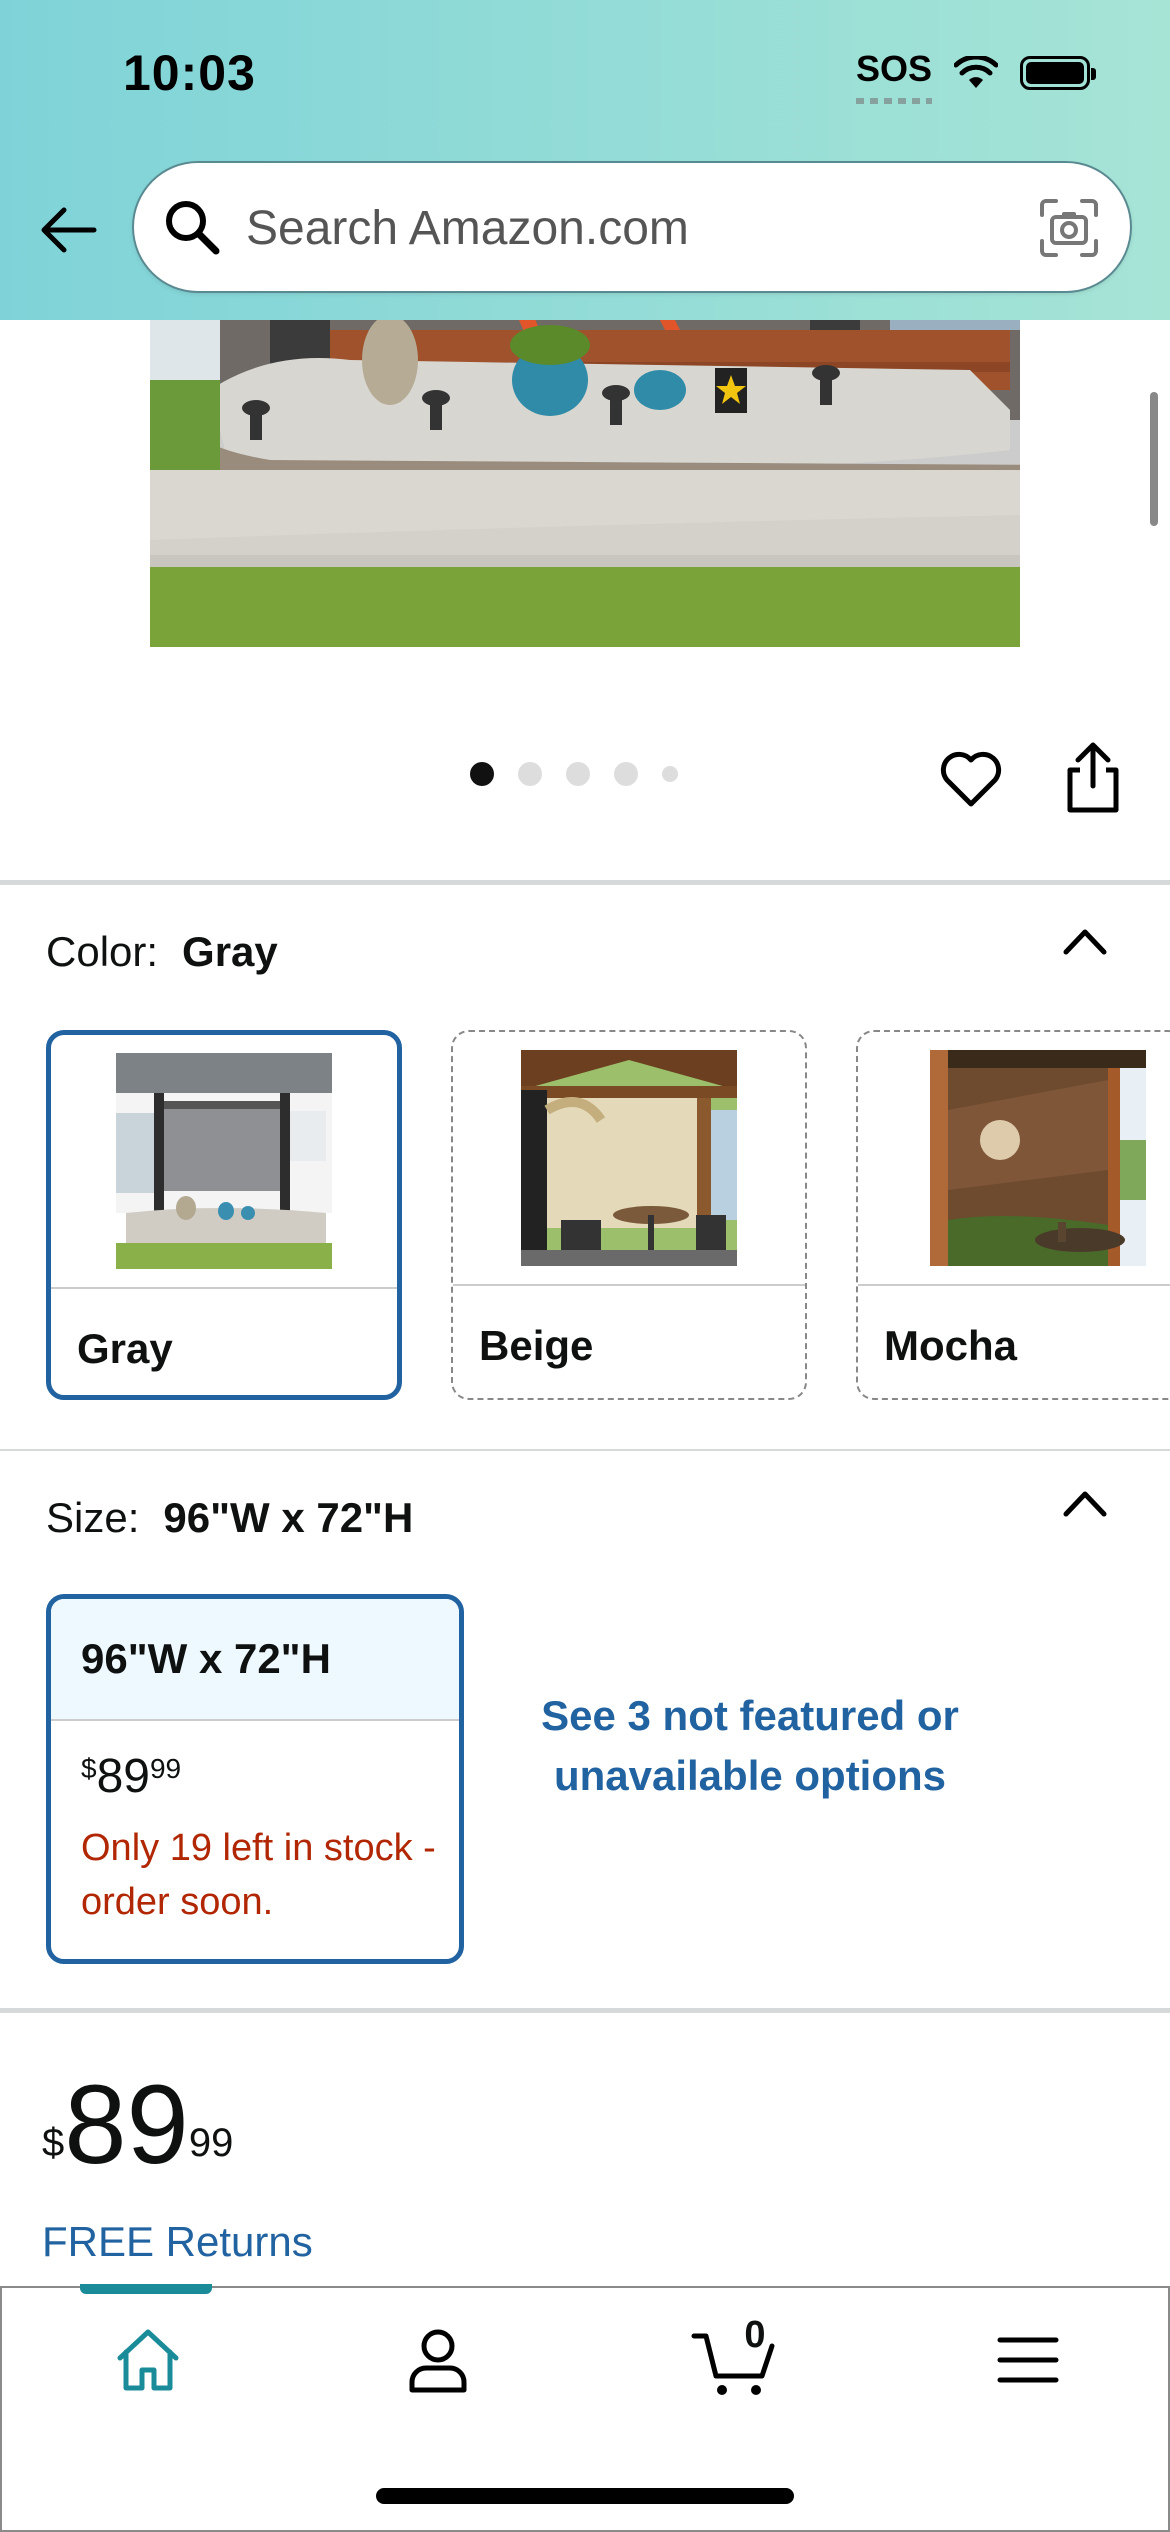 Image resolution: width=1170 pixels, height=2532 pixels. What do you see at coordinates (951, 1345) in the screenshot?
I see `color-option-label: Mocha` at bounding box center [951, 1345].